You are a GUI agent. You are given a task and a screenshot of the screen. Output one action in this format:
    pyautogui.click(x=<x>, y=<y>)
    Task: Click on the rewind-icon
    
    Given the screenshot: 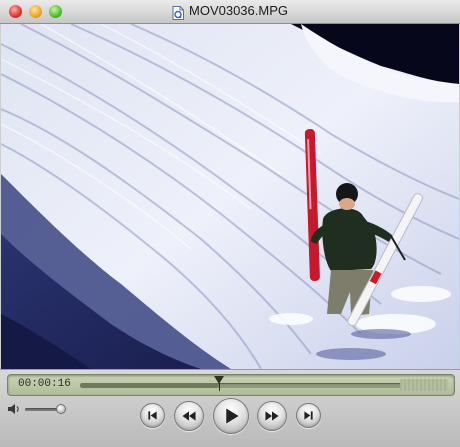 What is the action you would take?
    pyautogui.click(x=189, y=416)
    